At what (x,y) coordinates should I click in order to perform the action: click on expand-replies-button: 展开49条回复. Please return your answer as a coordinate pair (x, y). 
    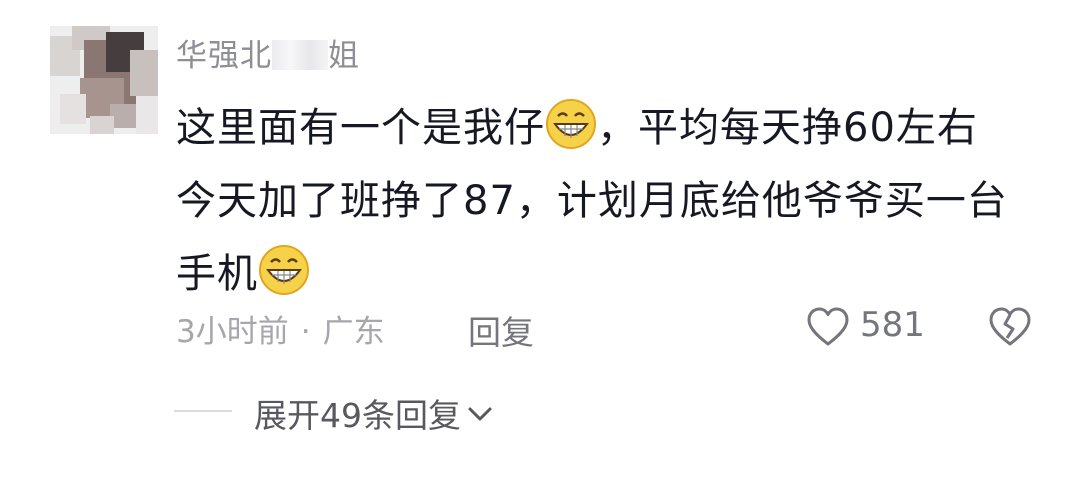
    Looking at the image, I should click on (373, 413).